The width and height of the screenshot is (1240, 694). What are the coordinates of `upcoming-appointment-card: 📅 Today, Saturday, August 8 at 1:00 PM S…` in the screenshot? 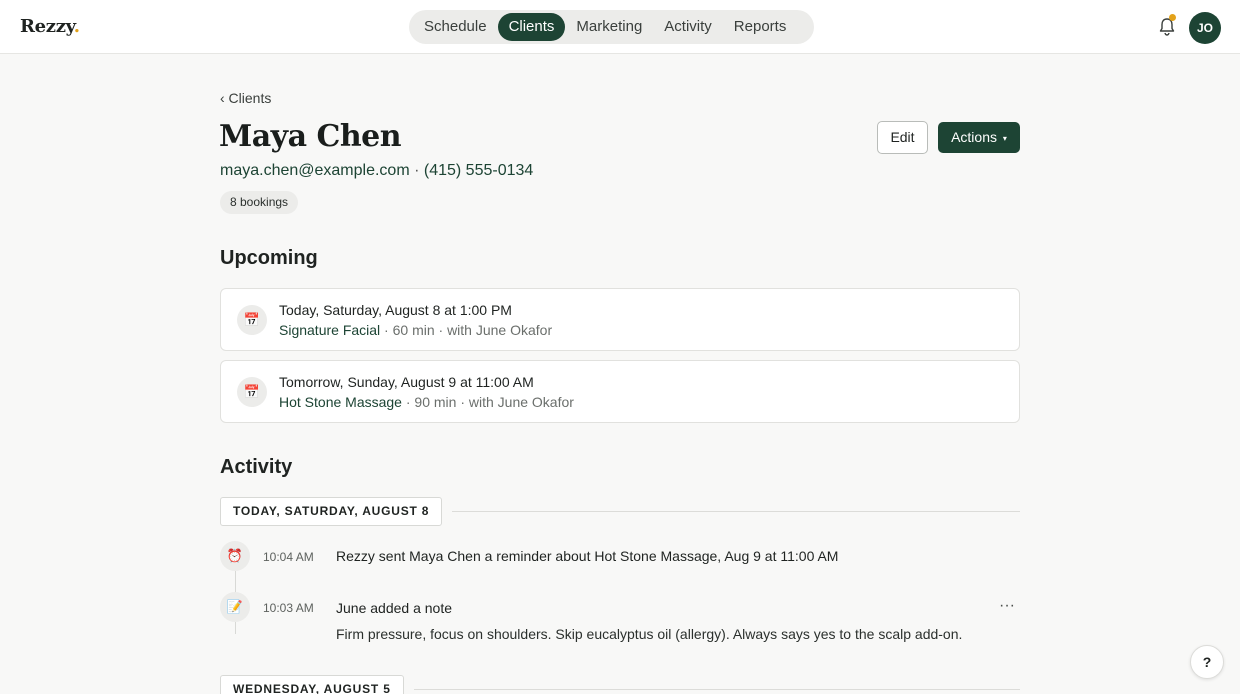 It's located at (620, 319).